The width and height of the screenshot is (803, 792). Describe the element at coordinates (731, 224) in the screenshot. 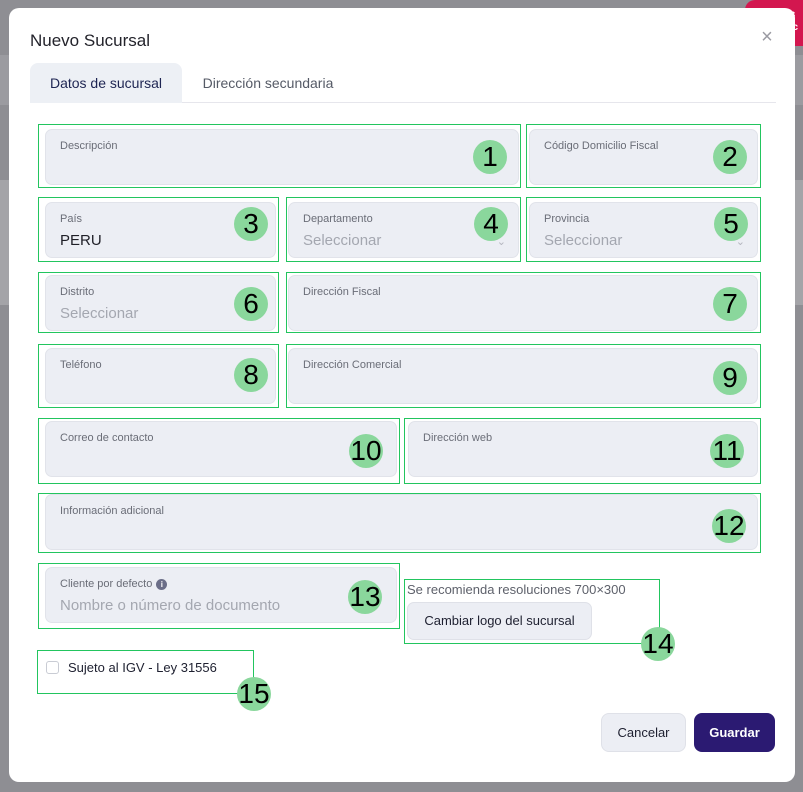

I see `annotation-number: 5` at that location.